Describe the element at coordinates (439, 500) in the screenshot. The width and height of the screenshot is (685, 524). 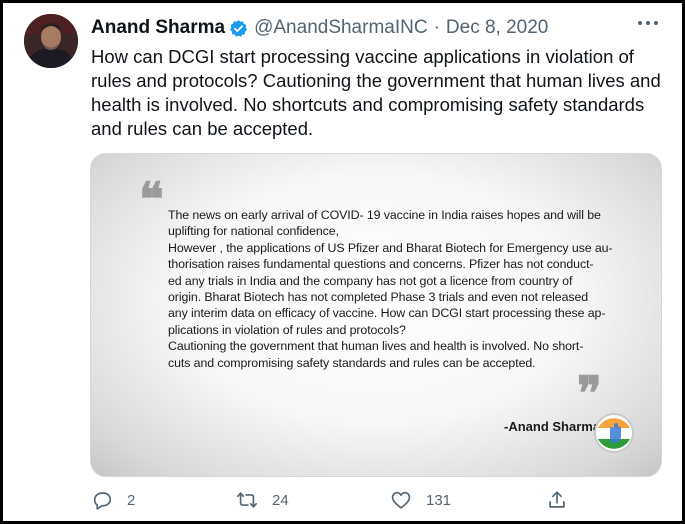
I see `like-count: 131` at that location.